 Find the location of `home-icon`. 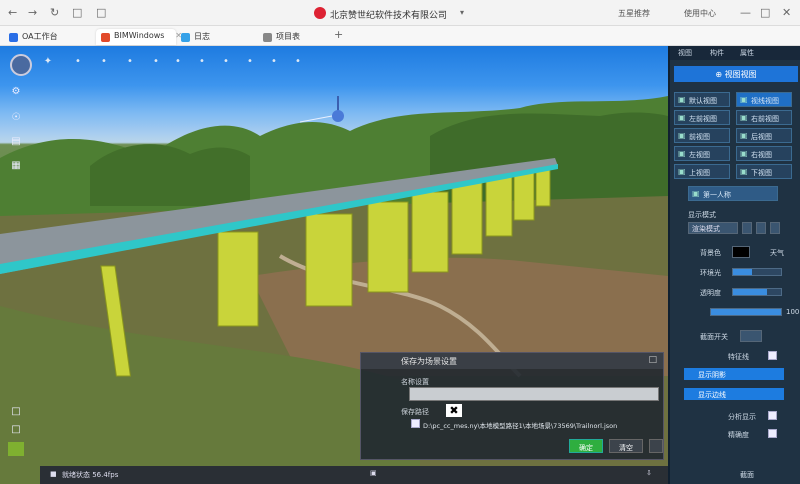

home-icon is located at coordinates (21, 65).